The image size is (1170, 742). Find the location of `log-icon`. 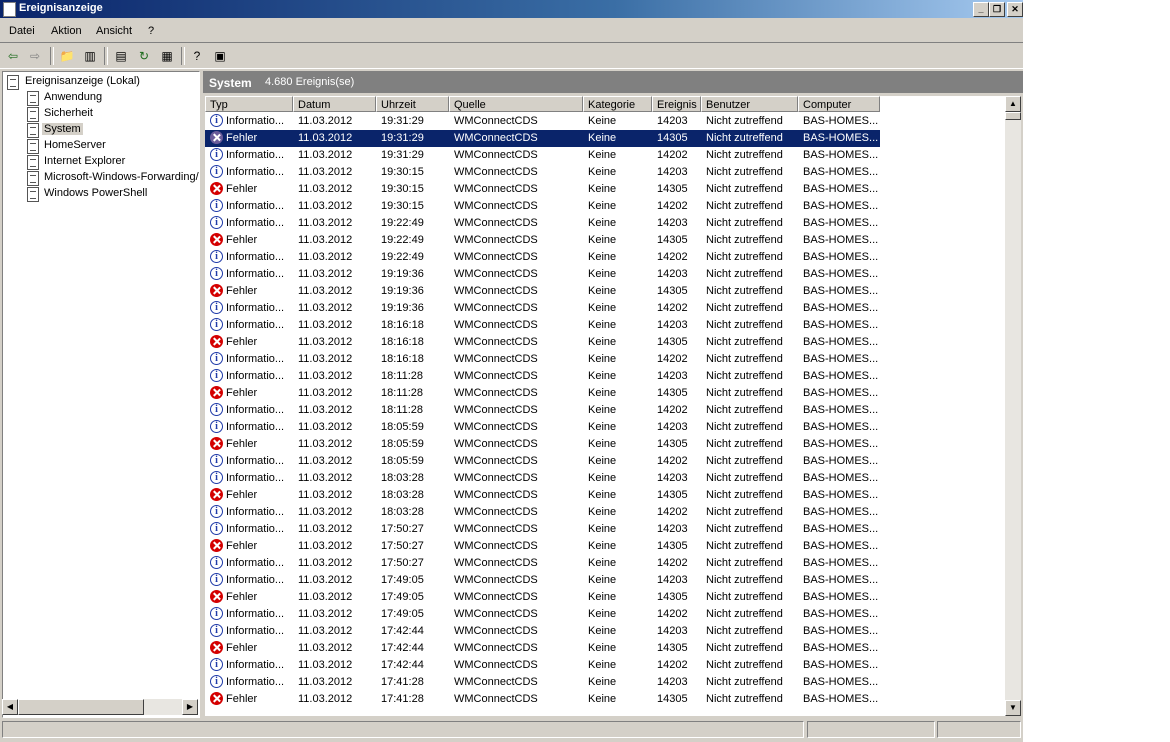

log-icon is located at coordinates (33, 146).